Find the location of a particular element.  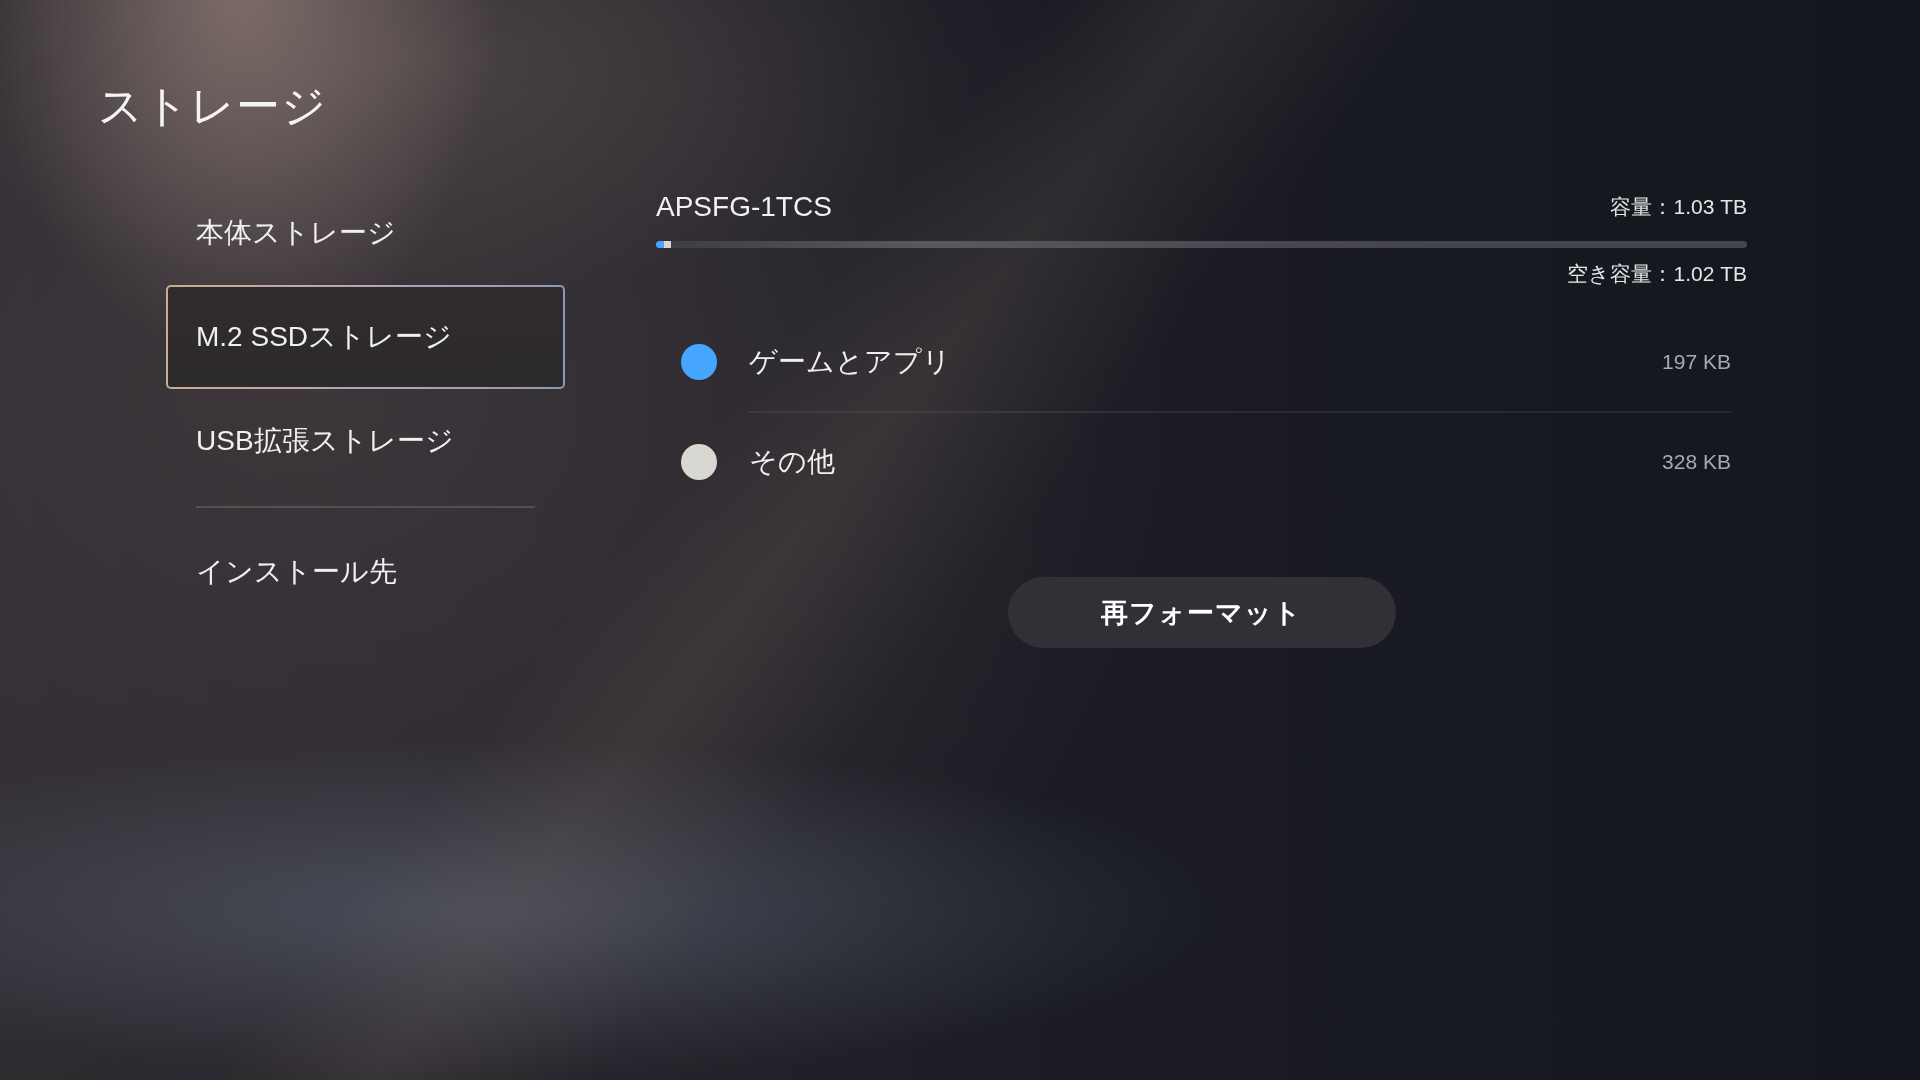

sidebar-item: USB拡張ストレージ is located at coordinates (365, 441).